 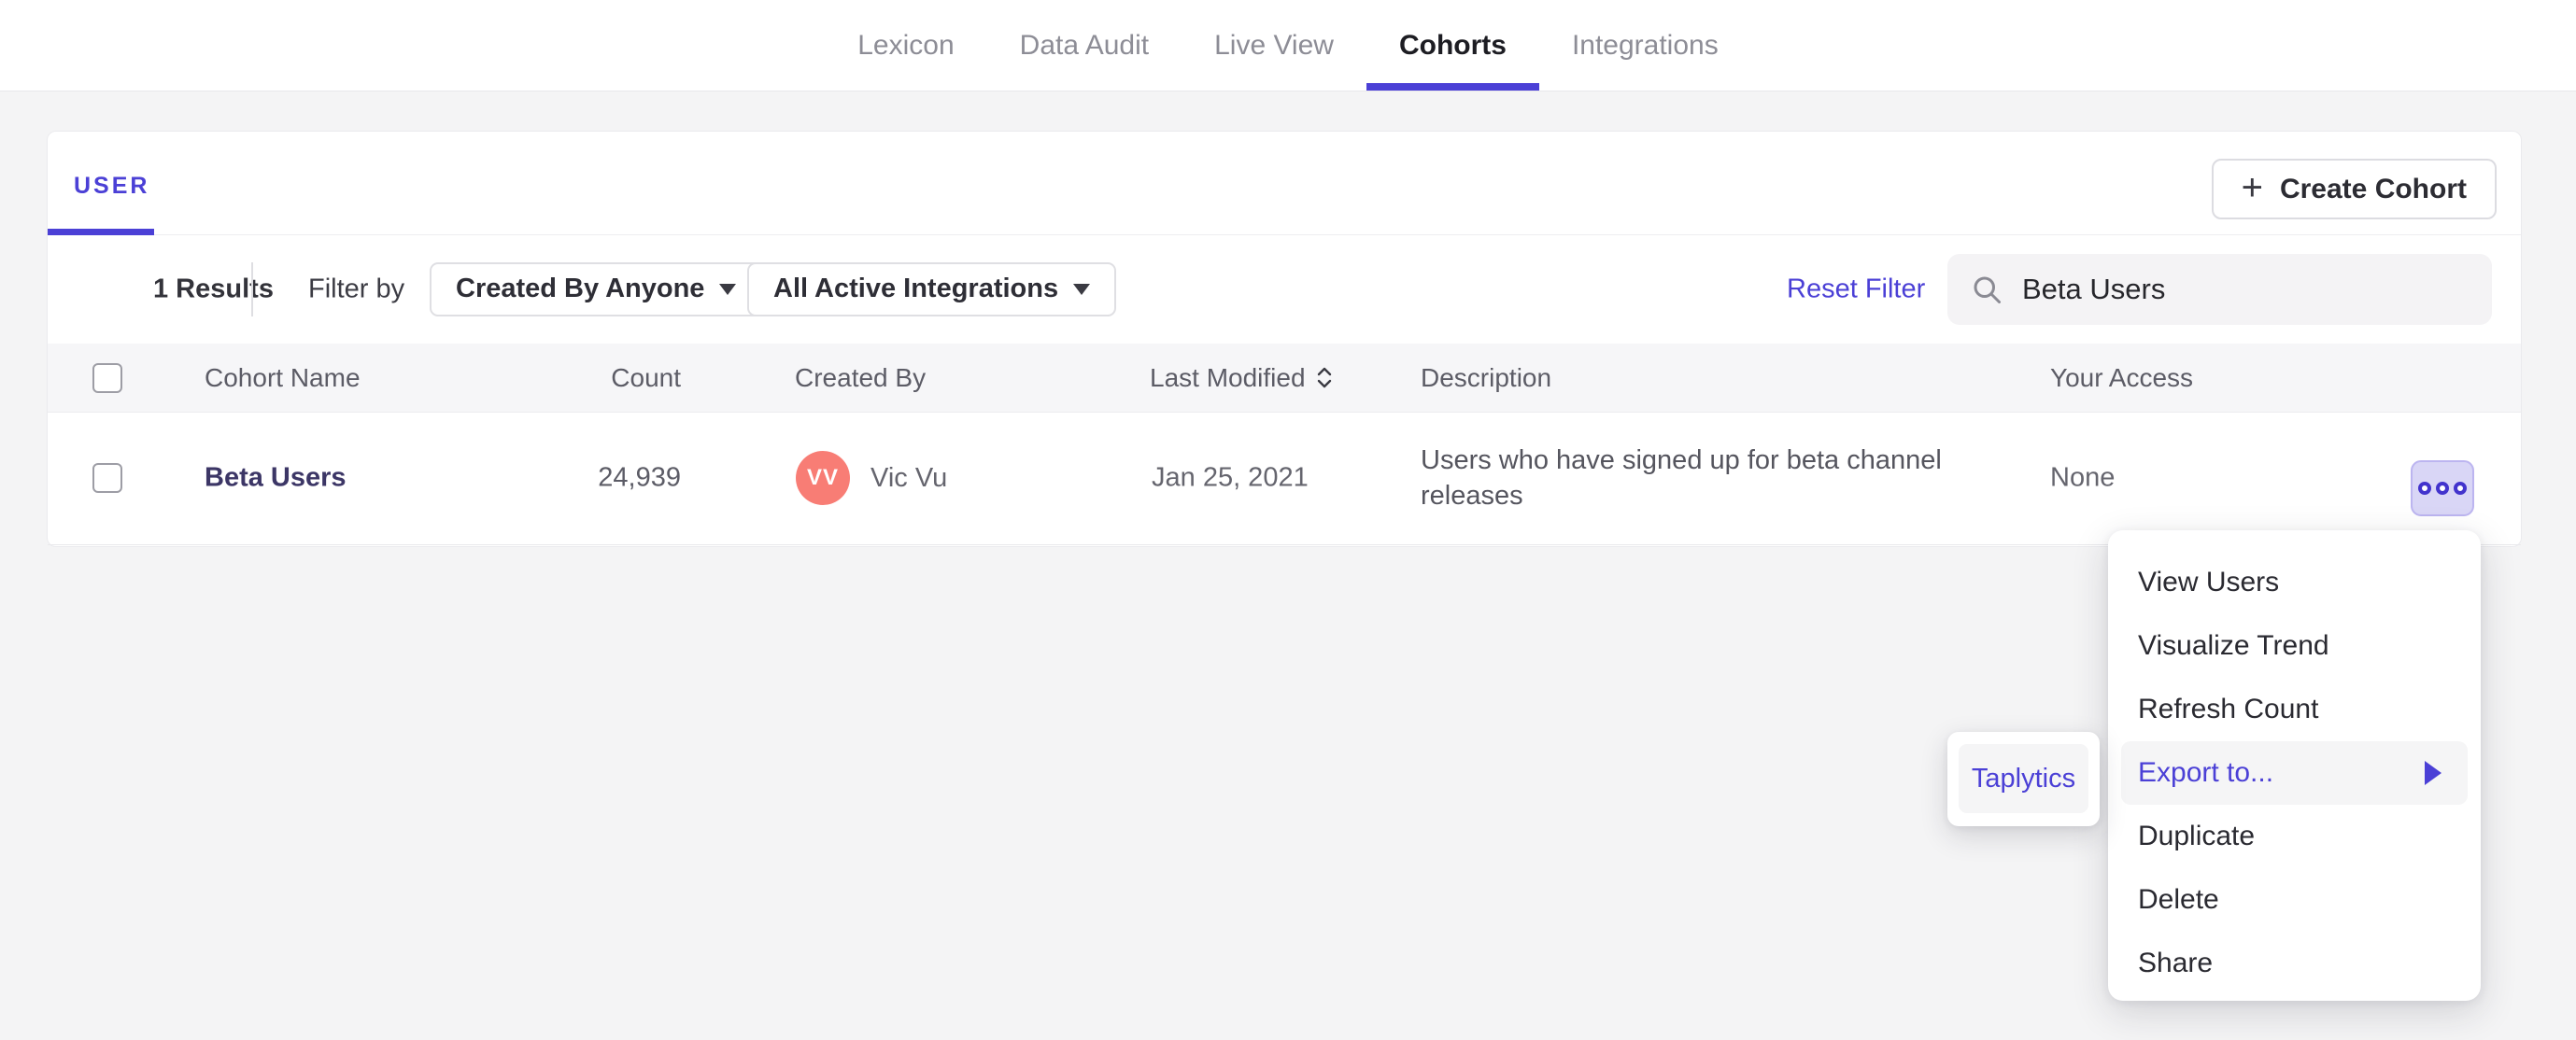 What do you see at coordinates (1486, 377) in the screenshot?
I see `column-description: Description` at bounding box center [1486, 377].